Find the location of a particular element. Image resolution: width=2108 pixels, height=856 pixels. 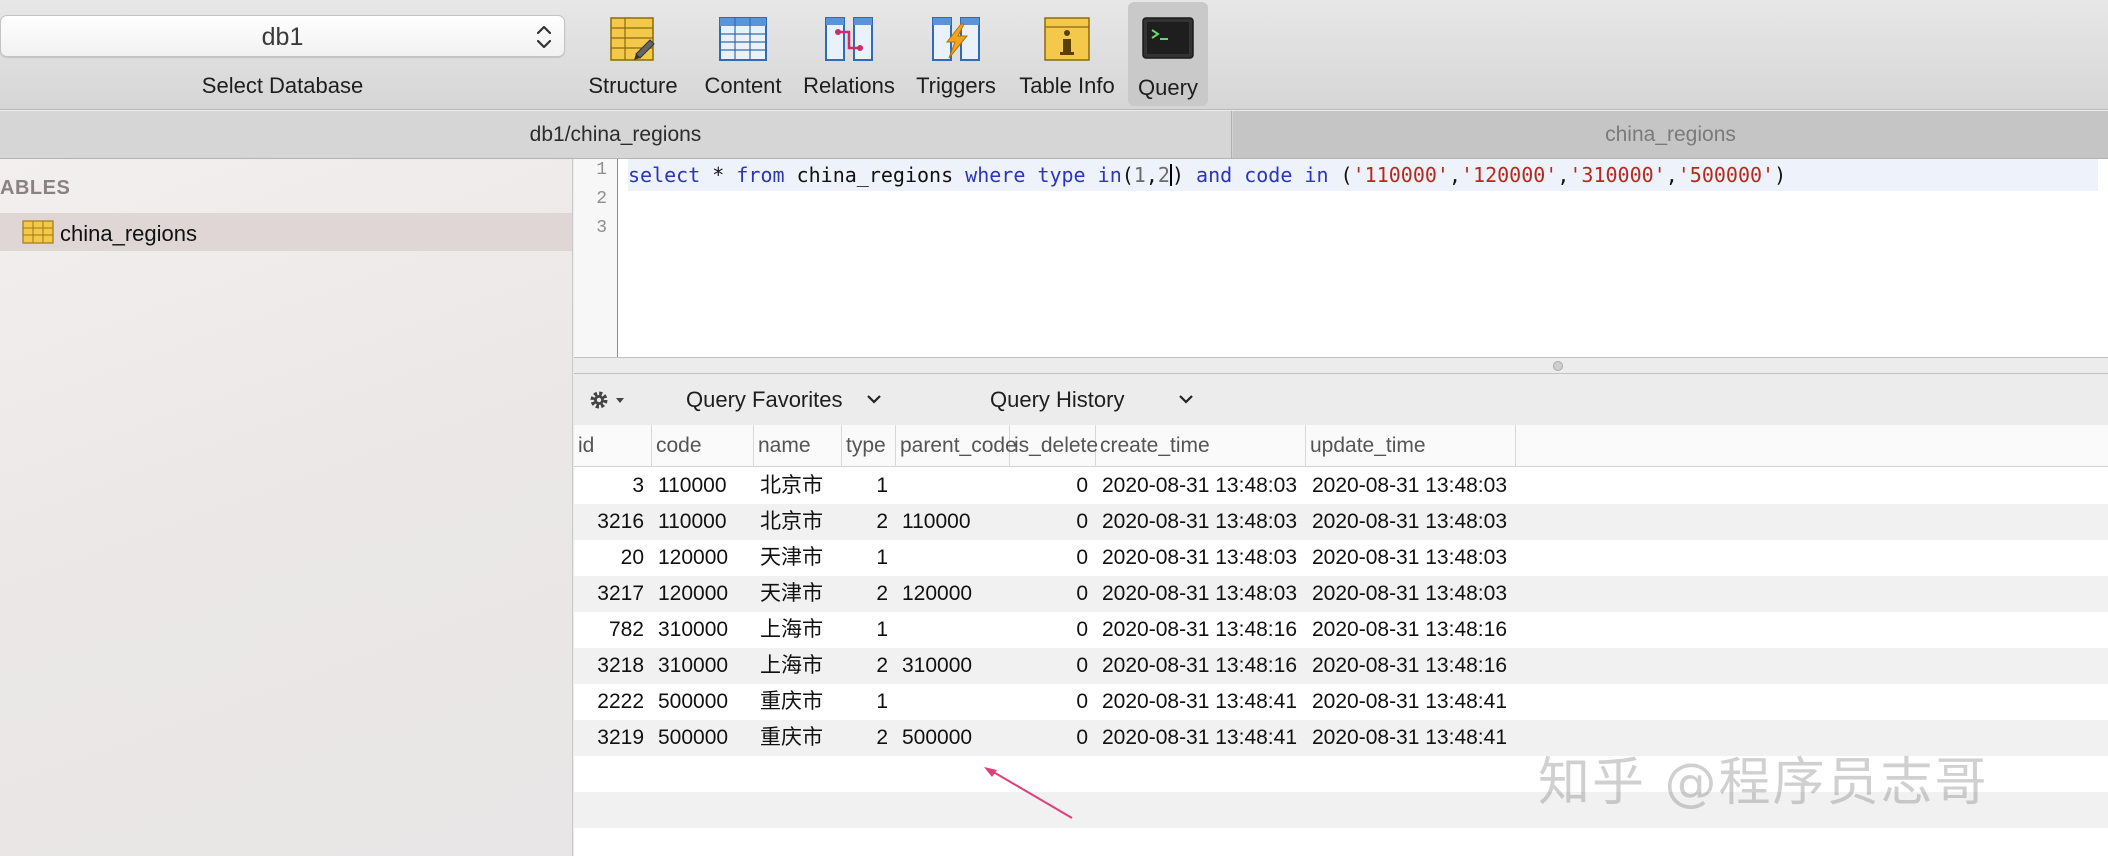

table-cell-id: 2222 is located at coordinates (609, 702).